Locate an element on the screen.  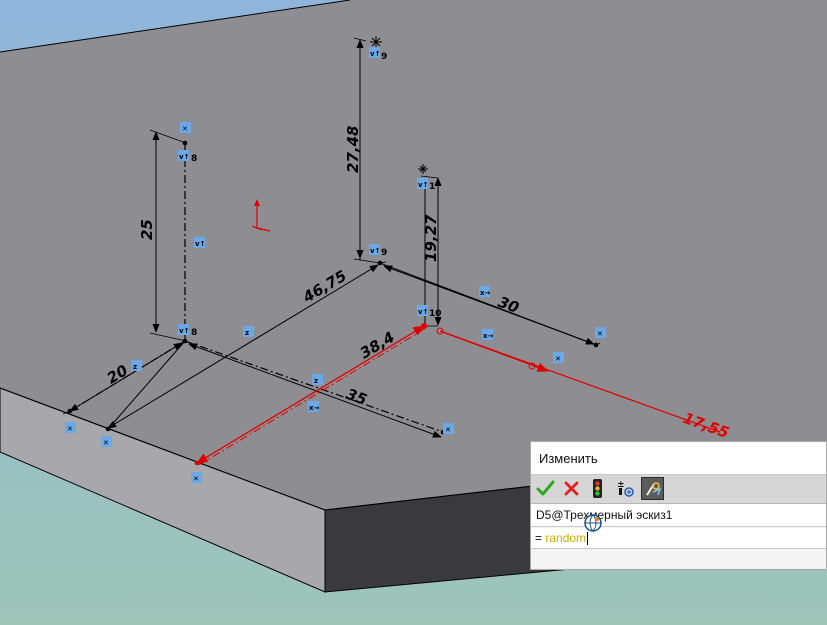
dialog-title: Изменить is located at coordinates (678, 458).